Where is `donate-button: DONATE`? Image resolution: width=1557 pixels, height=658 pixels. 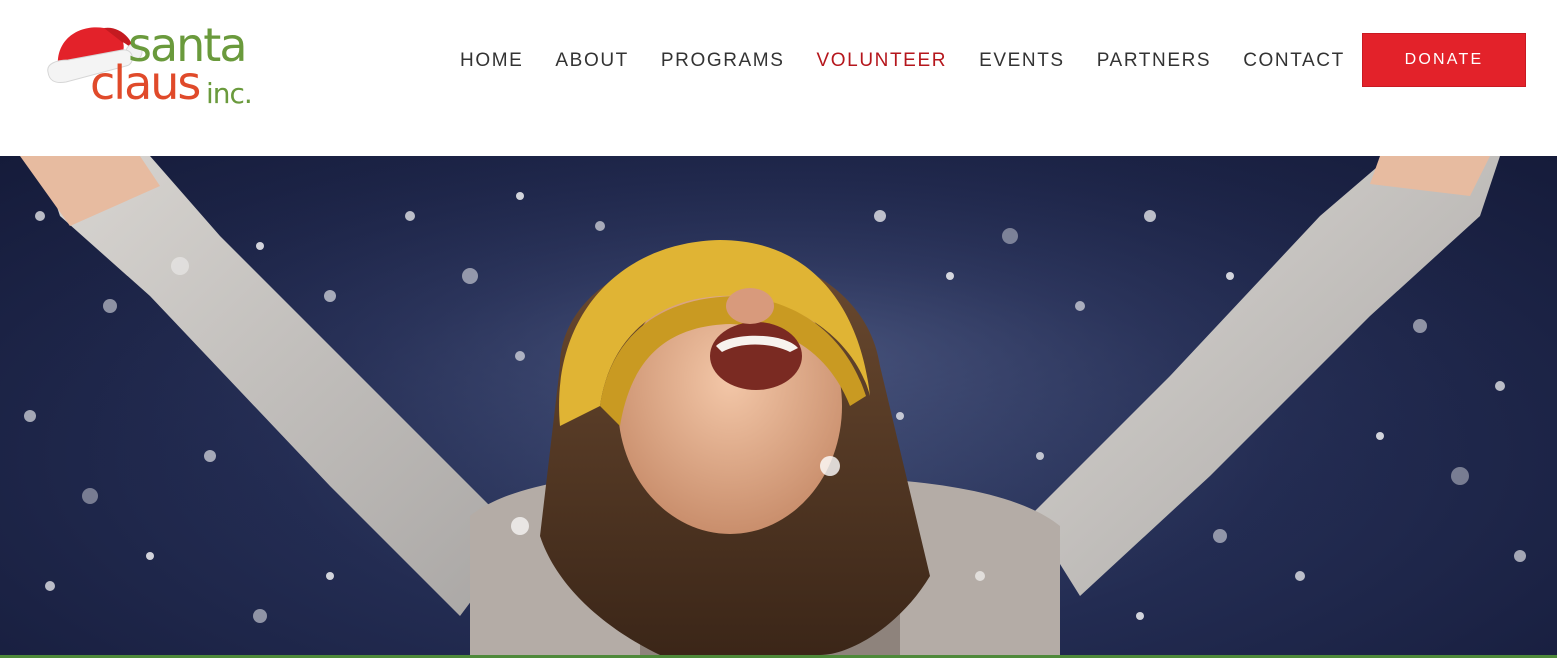
donate-button: DONATE is located at coordinates (1444, 60).